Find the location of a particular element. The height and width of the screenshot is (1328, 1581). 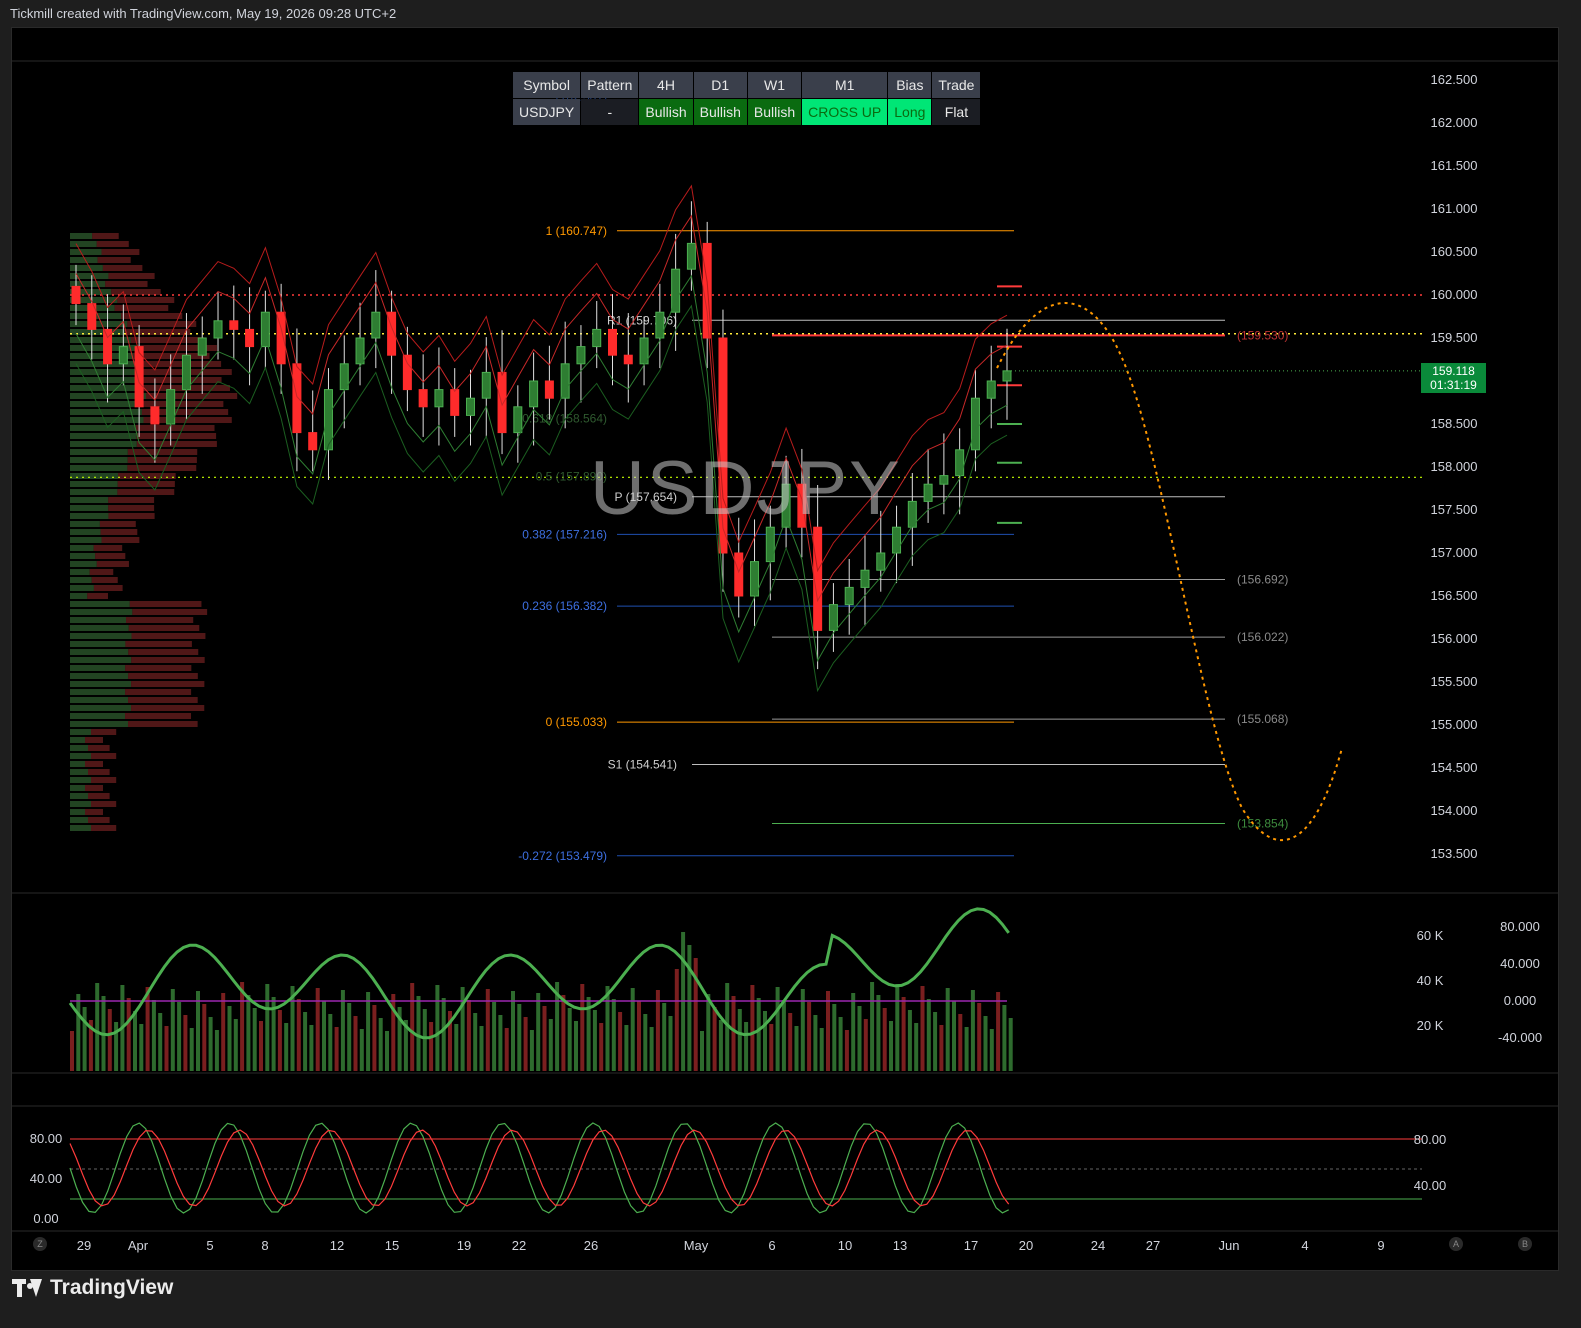

time-axis-label-6: 19 is located at coordinates (464, 1245).